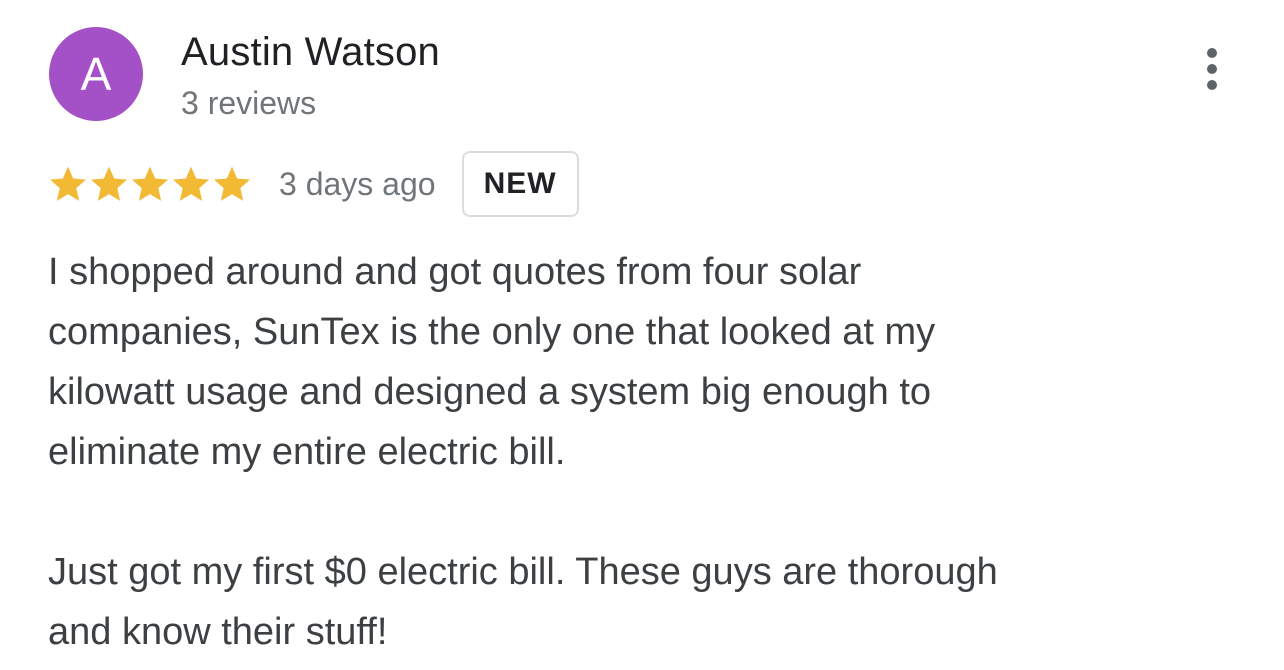 The height and width of the screenshot is (670, 1284). What do you see at coordinates (307, 452) in the screenshot?
I see `review-paragraph-1-line: eliminate my entire electric bill.` at bounding box center [307, 452].